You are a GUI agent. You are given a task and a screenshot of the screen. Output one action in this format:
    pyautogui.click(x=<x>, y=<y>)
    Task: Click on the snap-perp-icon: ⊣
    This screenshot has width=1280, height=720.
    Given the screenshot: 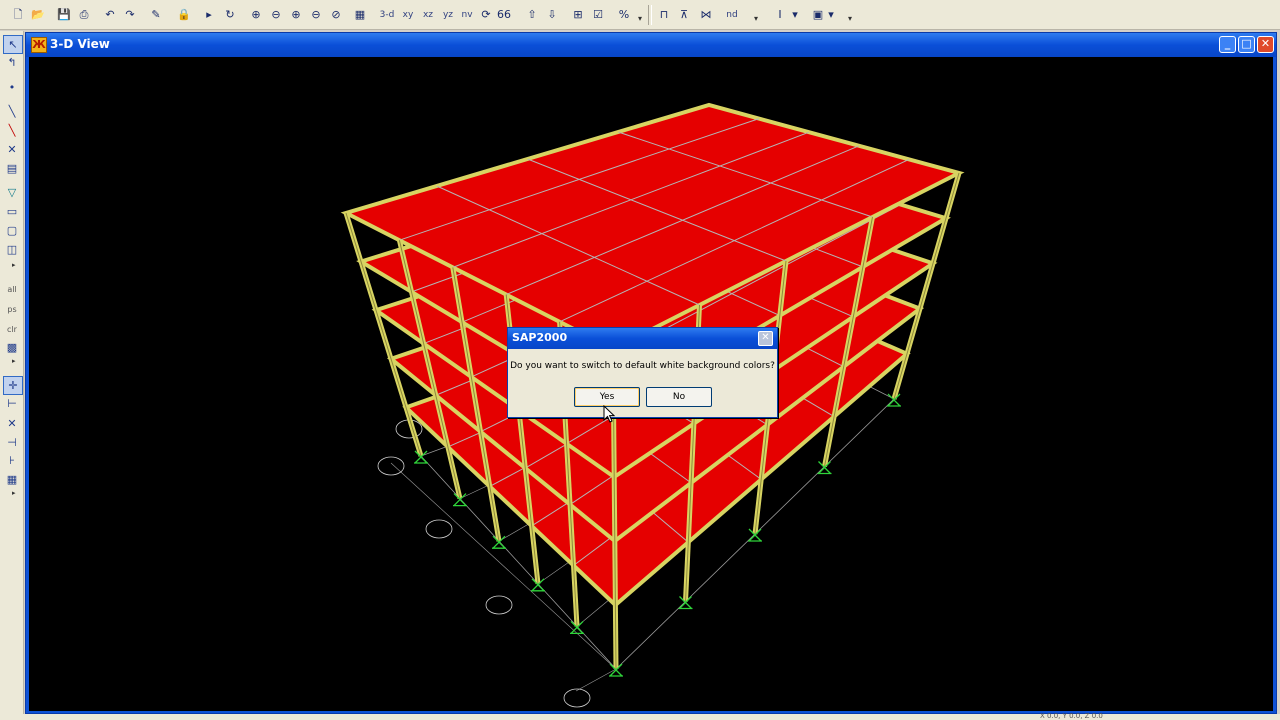 What is the action you would take?
    pyautogui.click(x=12, y=442)
    